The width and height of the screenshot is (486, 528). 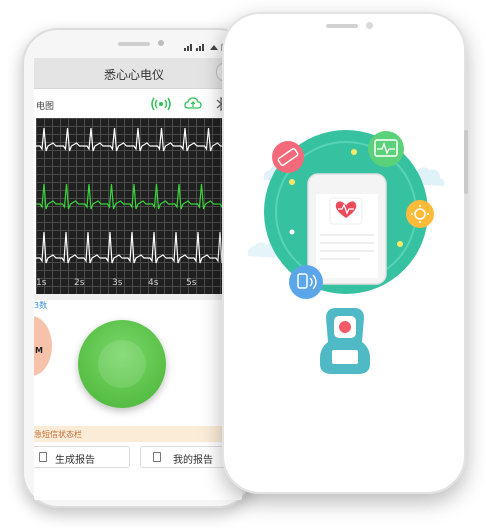 I want to click on ecg-waveforms, so click(x=137, y=195).